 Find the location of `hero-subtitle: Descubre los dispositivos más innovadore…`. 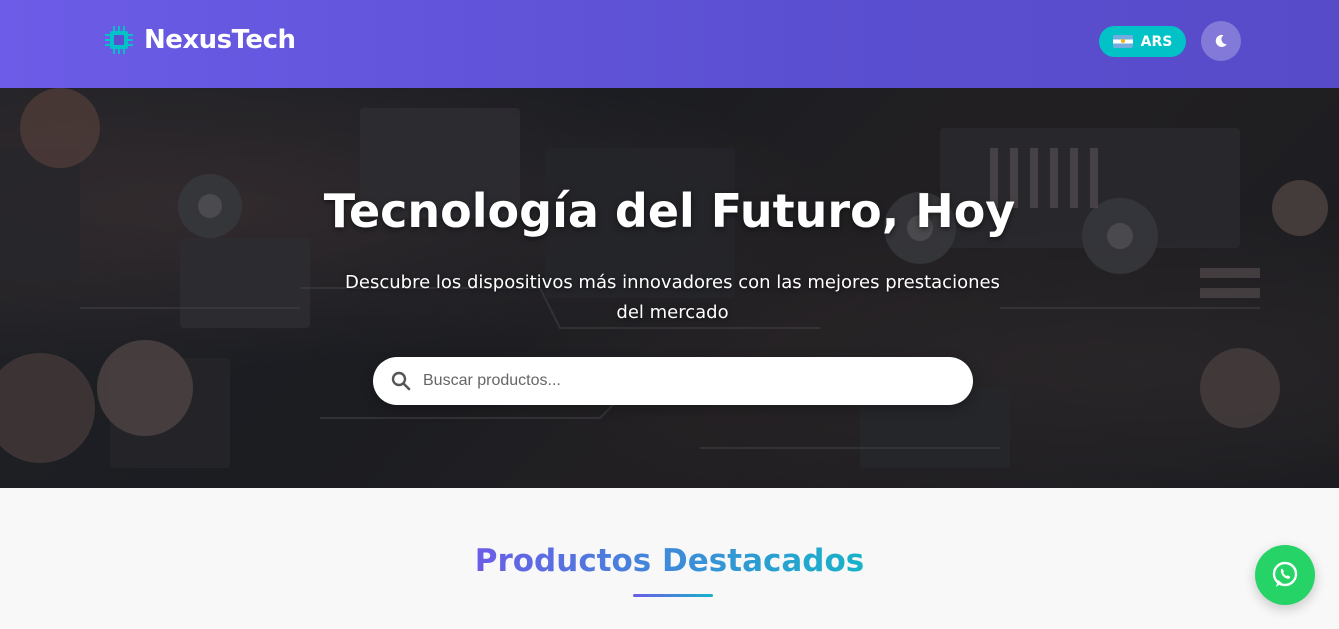

hero-subtitle: Descubre los dispositivos más innovadore… is located at coordinates (672, 297).